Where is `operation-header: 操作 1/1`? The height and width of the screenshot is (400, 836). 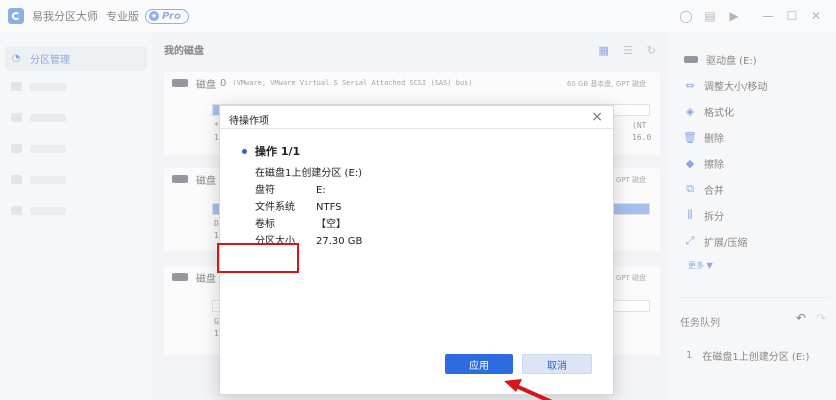
operation-header: 操作 1/1 is located at coordinates (271, 151).